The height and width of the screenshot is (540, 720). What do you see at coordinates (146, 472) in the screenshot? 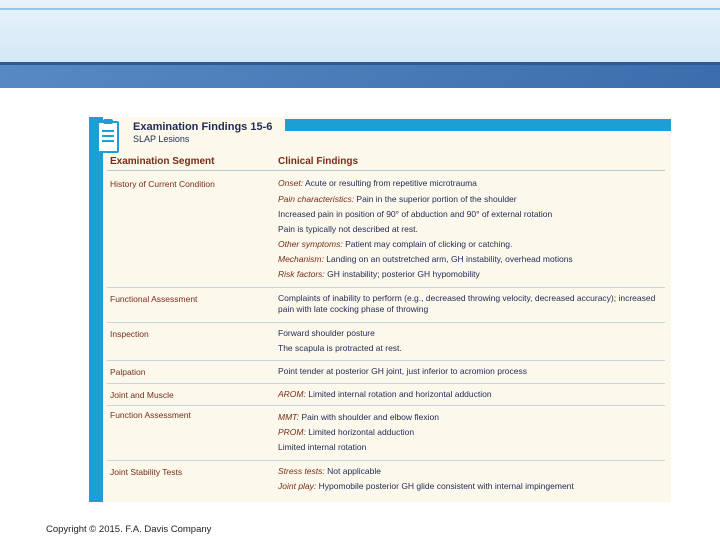
I see `row-segment-joint-stability: Joint Stability Tests` at bounding box center [146, 472].